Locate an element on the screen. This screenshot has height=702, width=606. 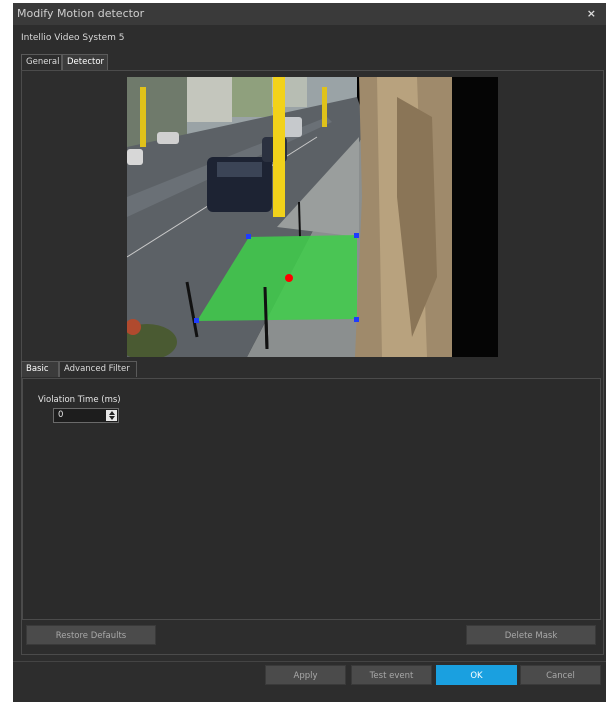
test-event-button: Test event is located at coordinates (391, 675).